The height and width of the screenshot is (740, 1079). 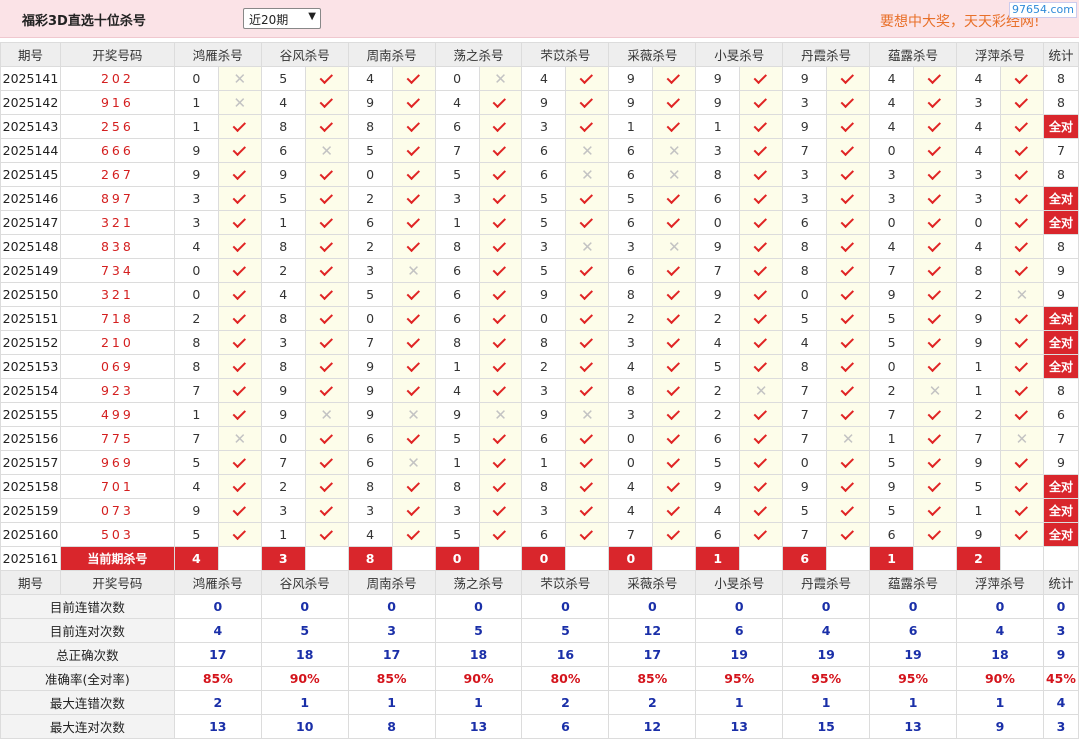 I want to click on stat-row: 最大连错次数 2 1 1 1 2 2 1 1 1 1 4, so click(x=539, y=702).